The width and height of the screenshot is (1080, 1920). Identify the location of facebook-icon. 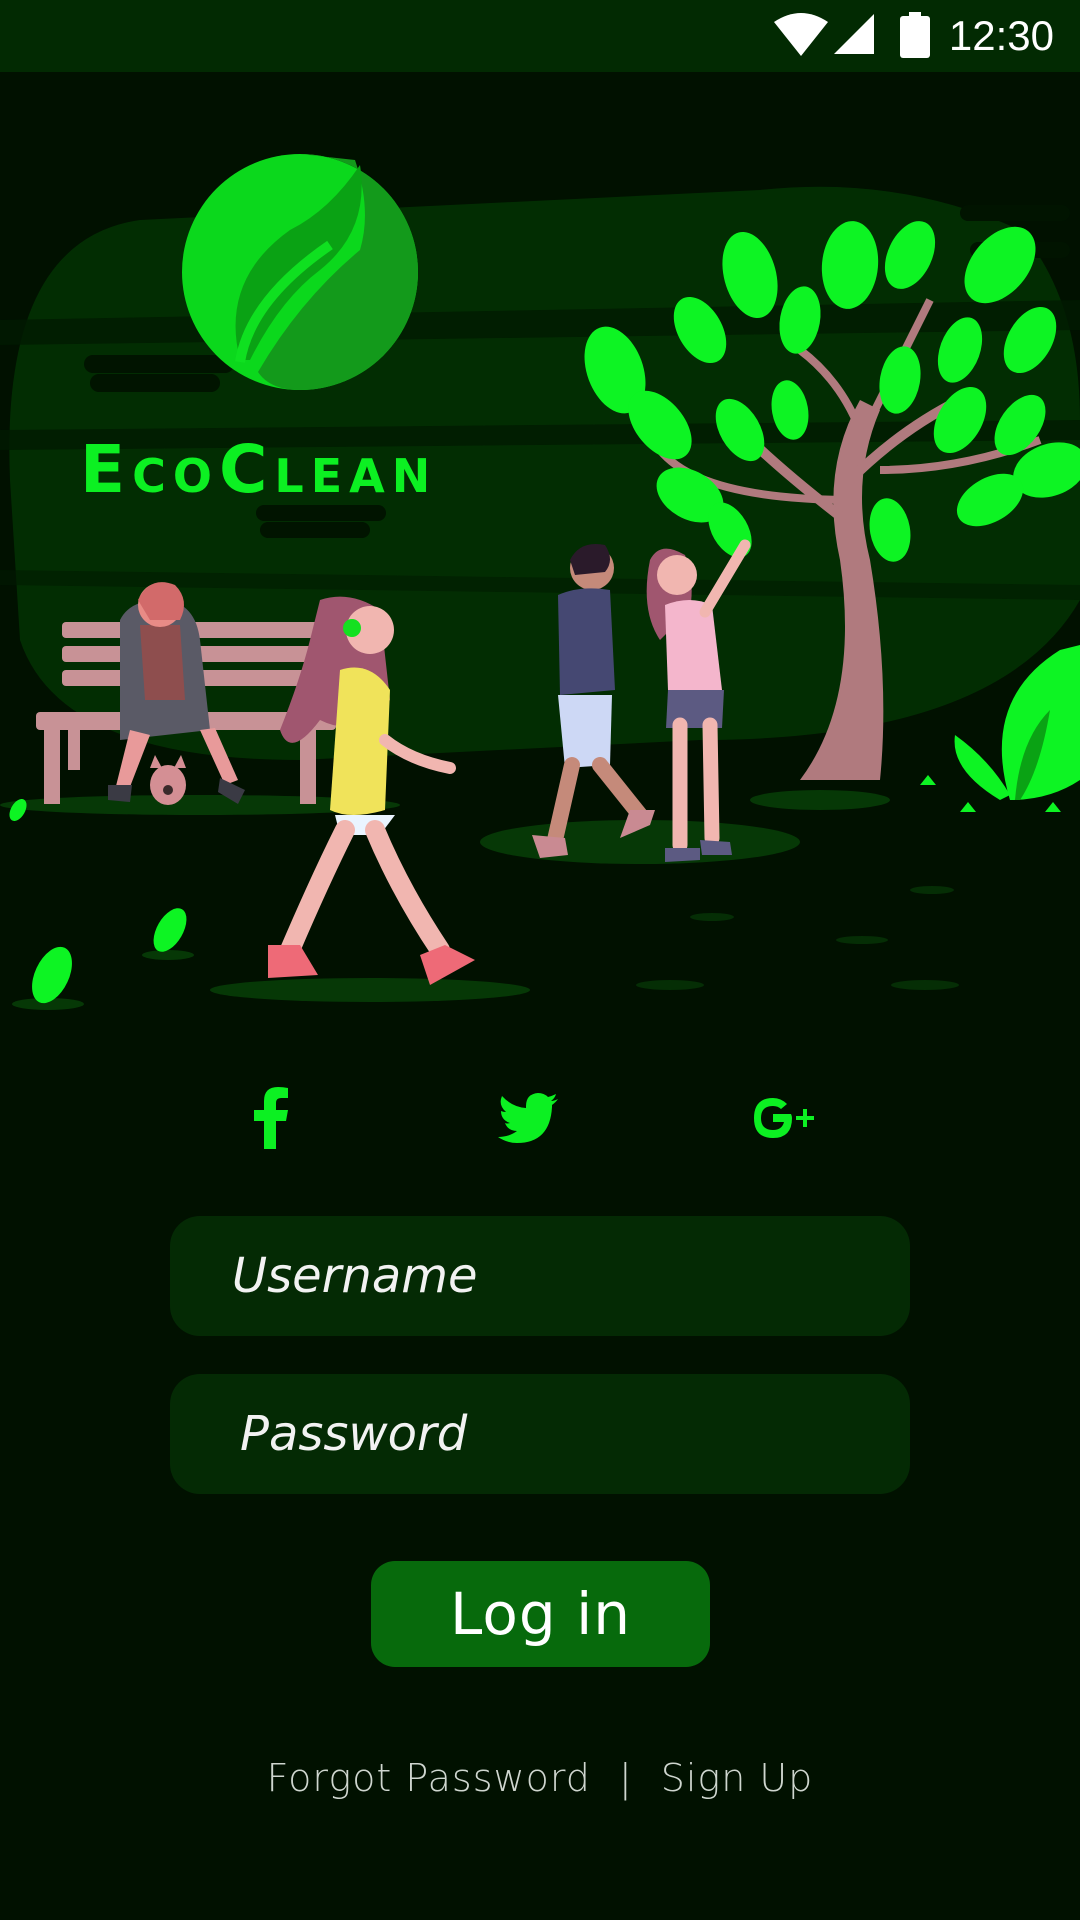
(271, 1118).